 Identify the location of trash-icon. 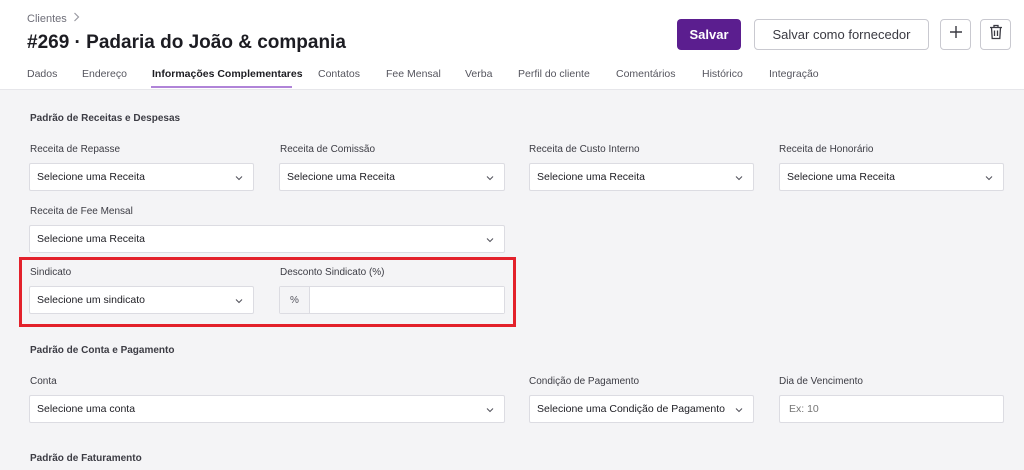
(996, 34).